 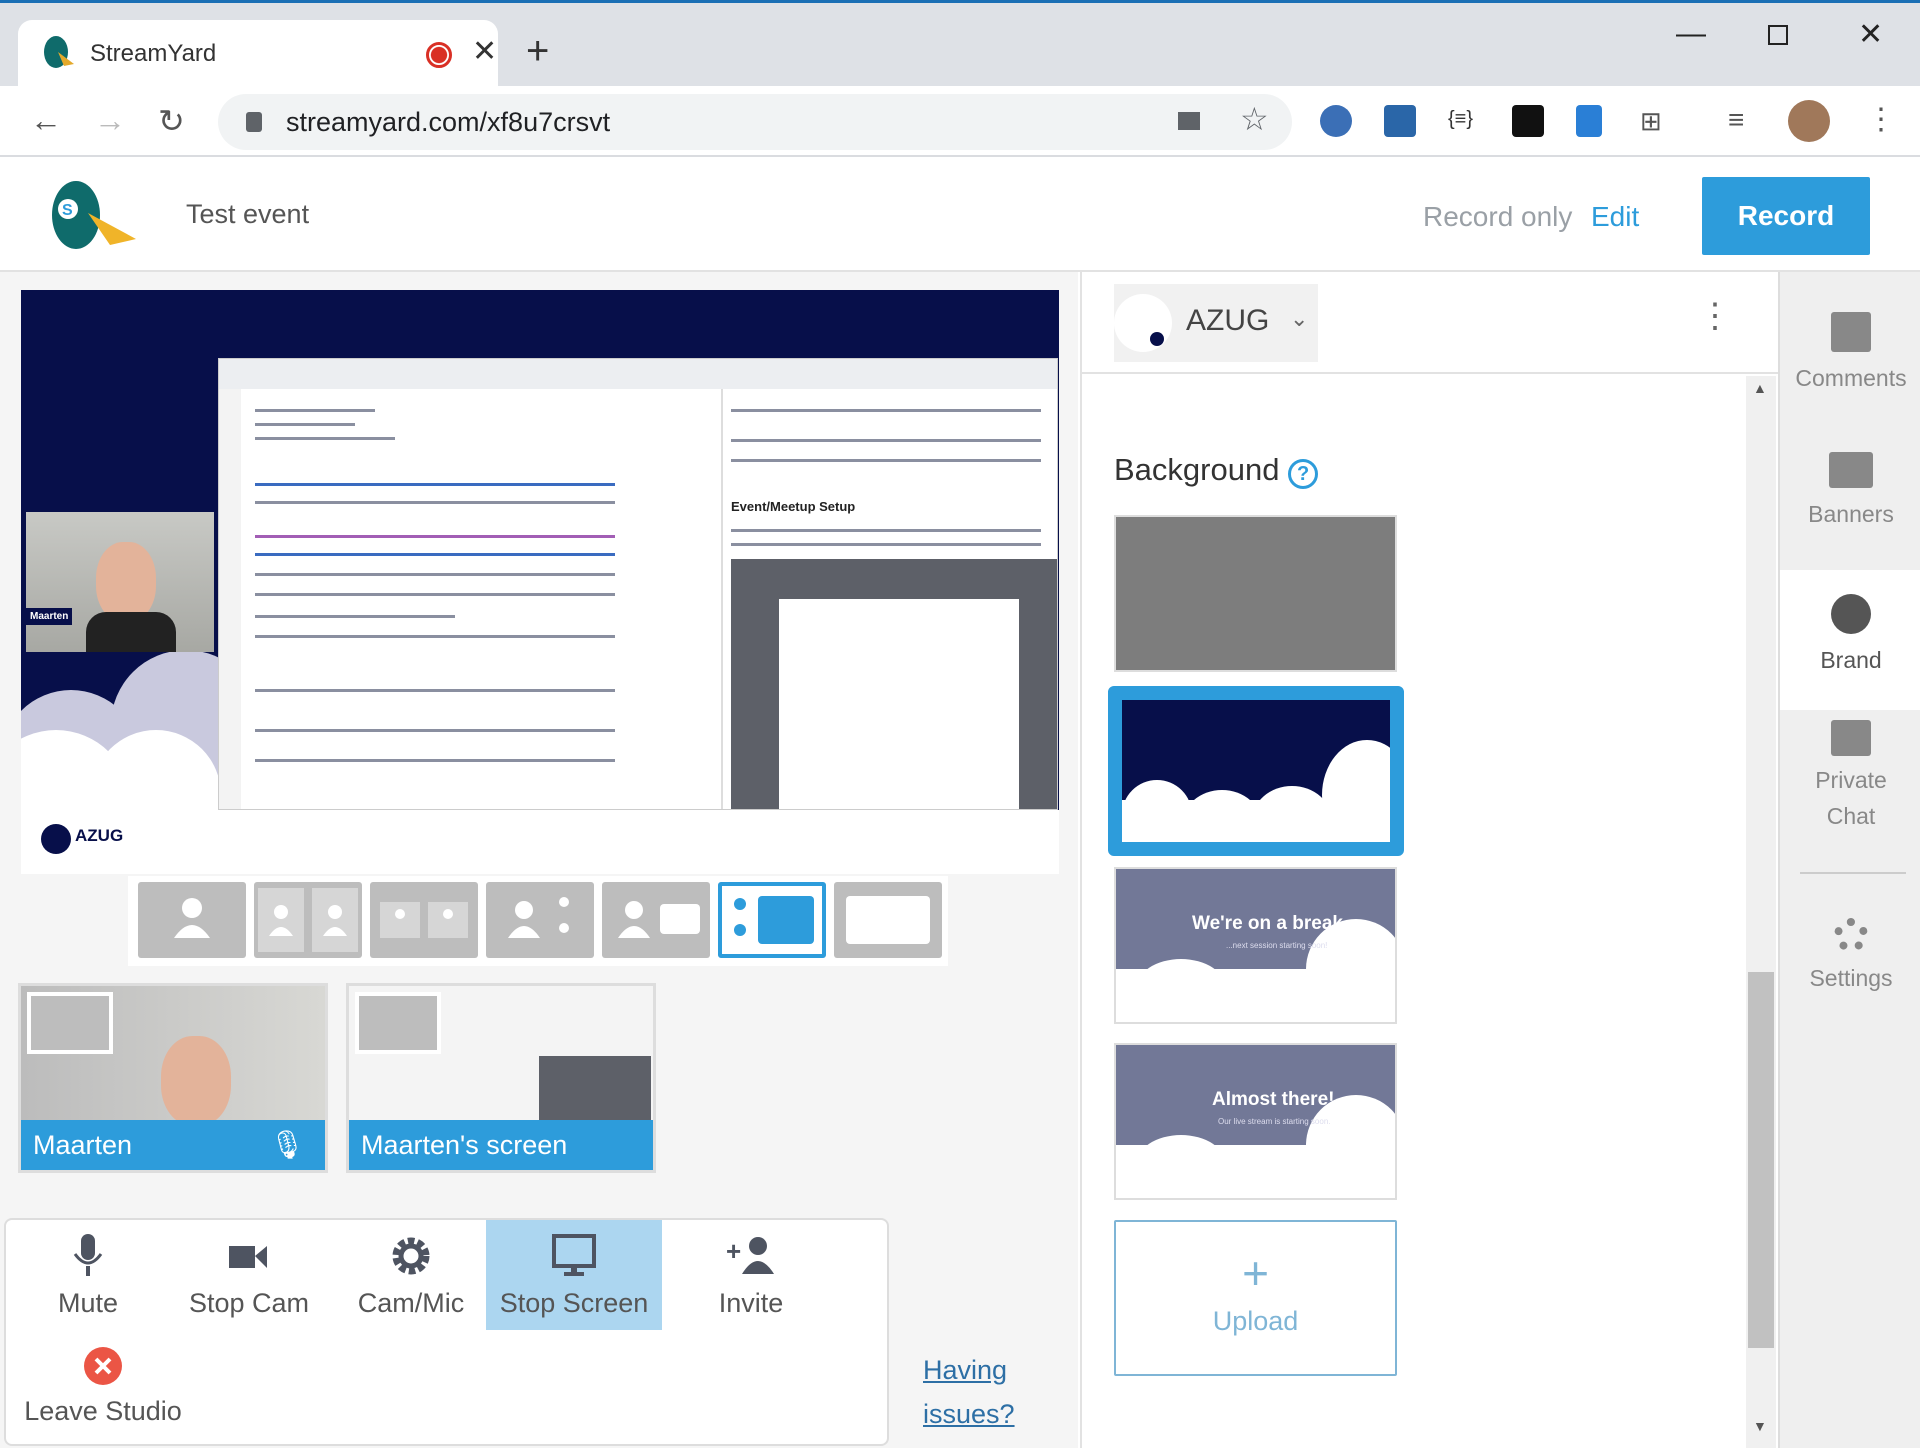 I want to click on browser-tab: StreamYard ✕, so click(x=258, y=54).